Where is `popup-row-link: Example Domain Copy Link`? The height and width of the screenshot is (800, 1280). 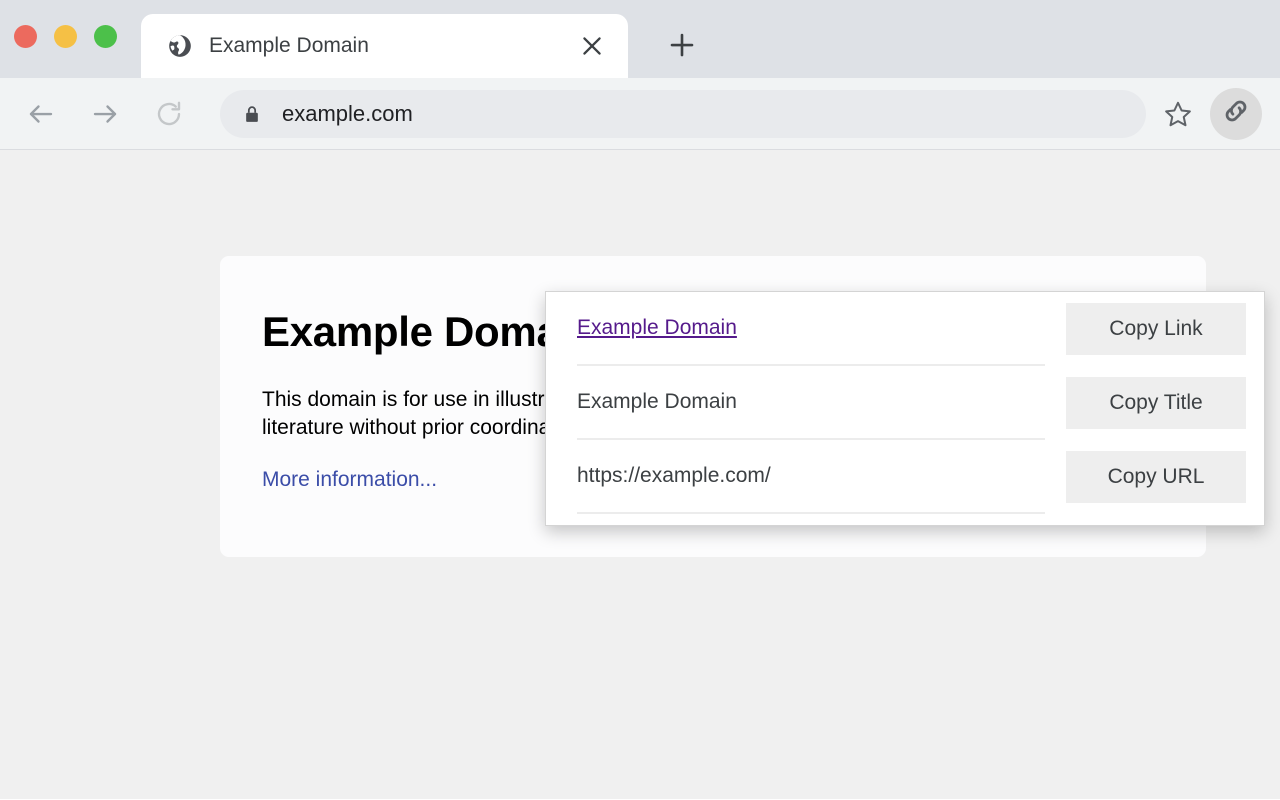
popup-row-link: Example Domain Copy Link is located at coordinates (905, 329).